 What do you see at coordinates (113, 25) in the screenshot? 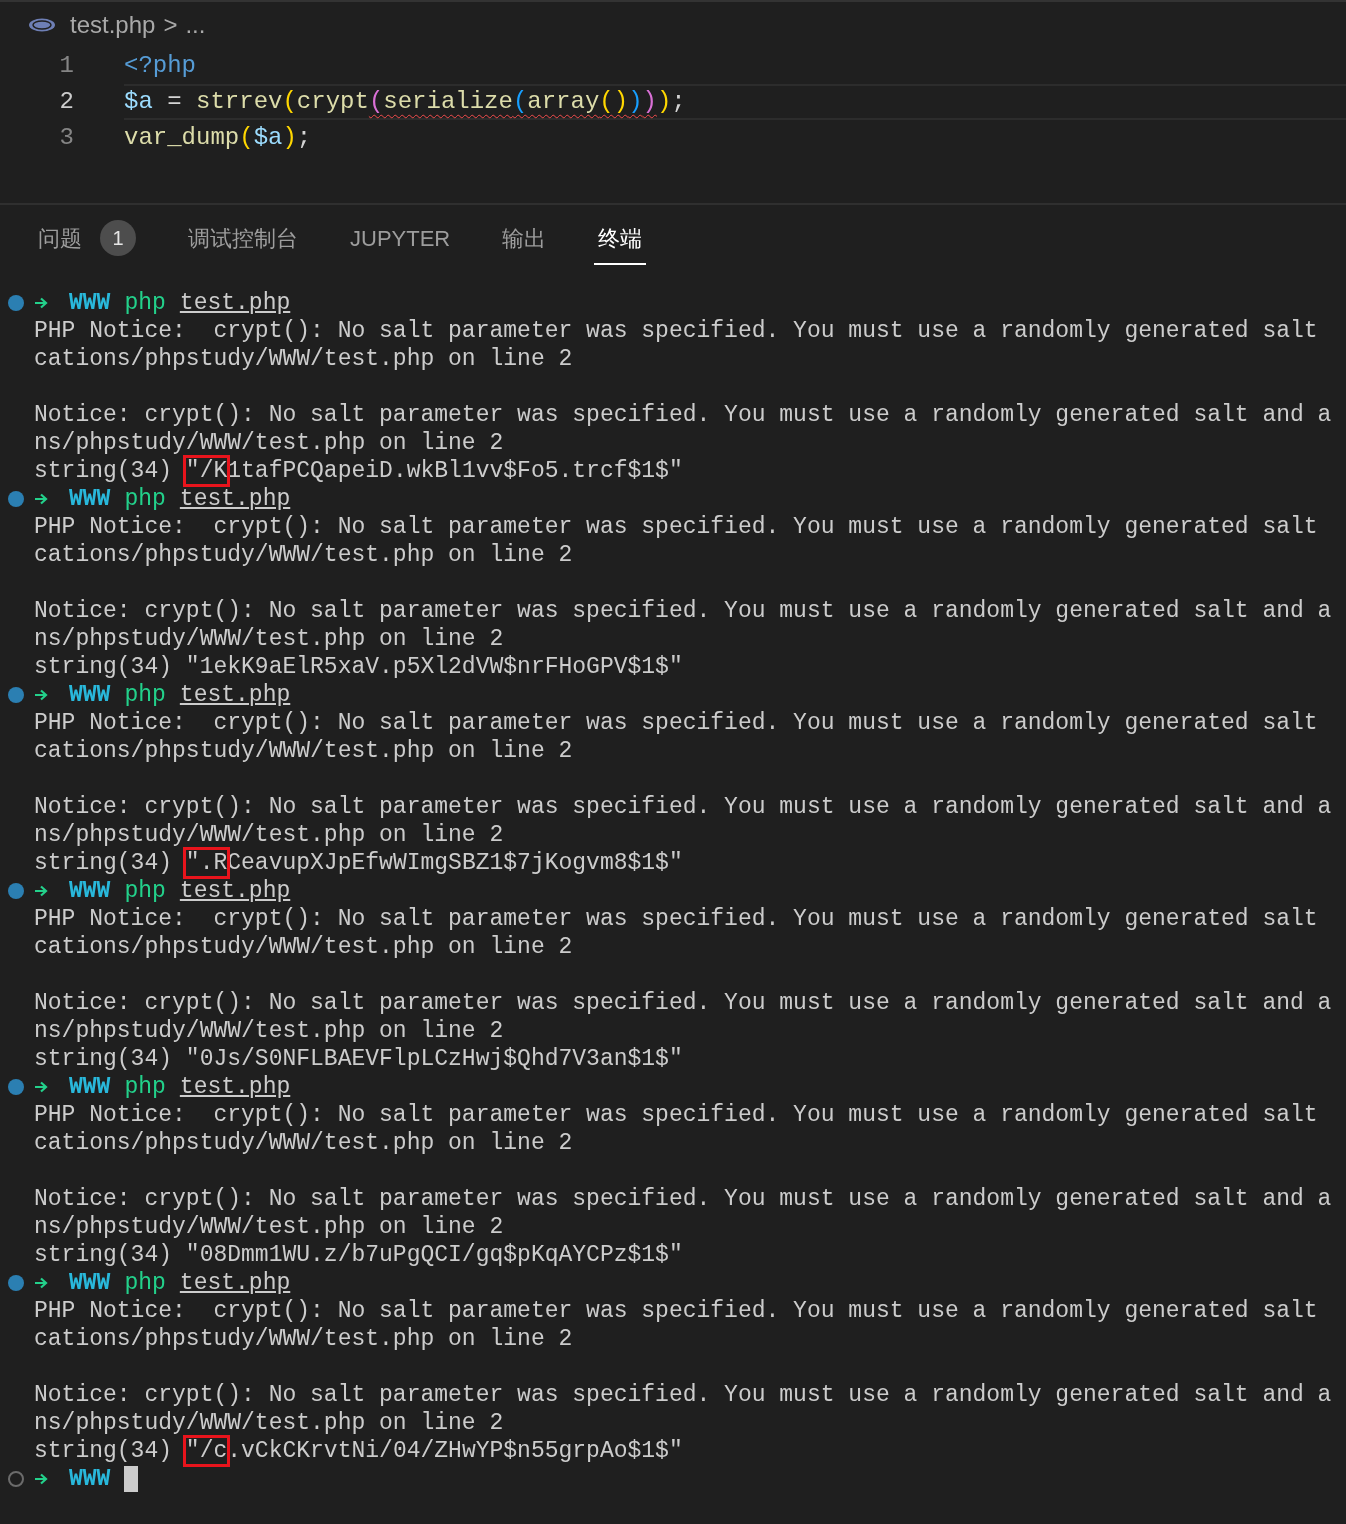
I see `breadcrumb-file: test.php` at bounding box center [113, 25].